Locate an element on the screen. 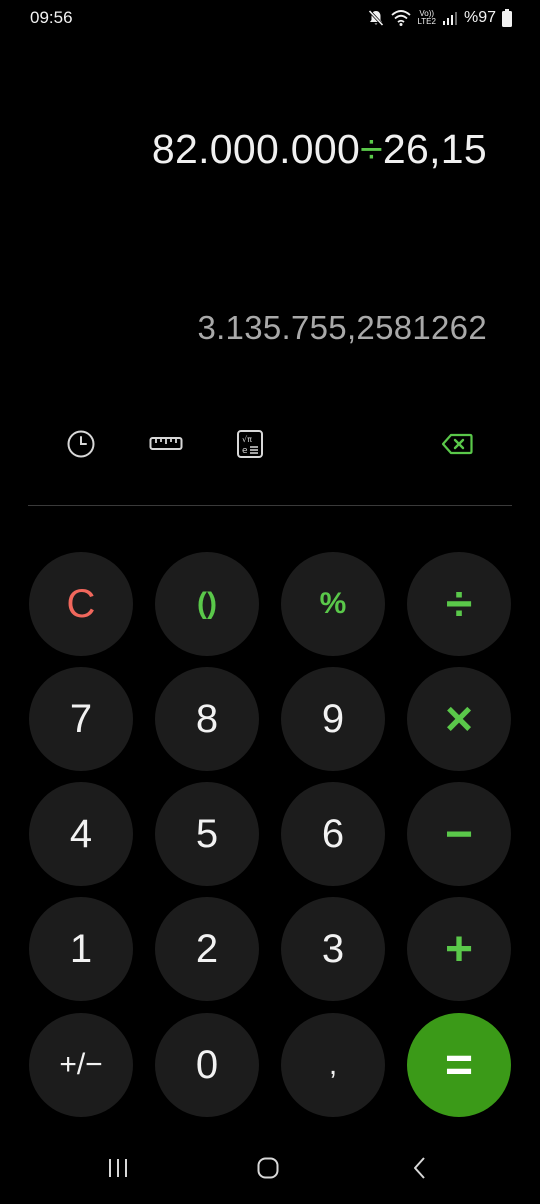 This screenshot has height=1204, width=540. back-button is located at coordinates (420, 1170).